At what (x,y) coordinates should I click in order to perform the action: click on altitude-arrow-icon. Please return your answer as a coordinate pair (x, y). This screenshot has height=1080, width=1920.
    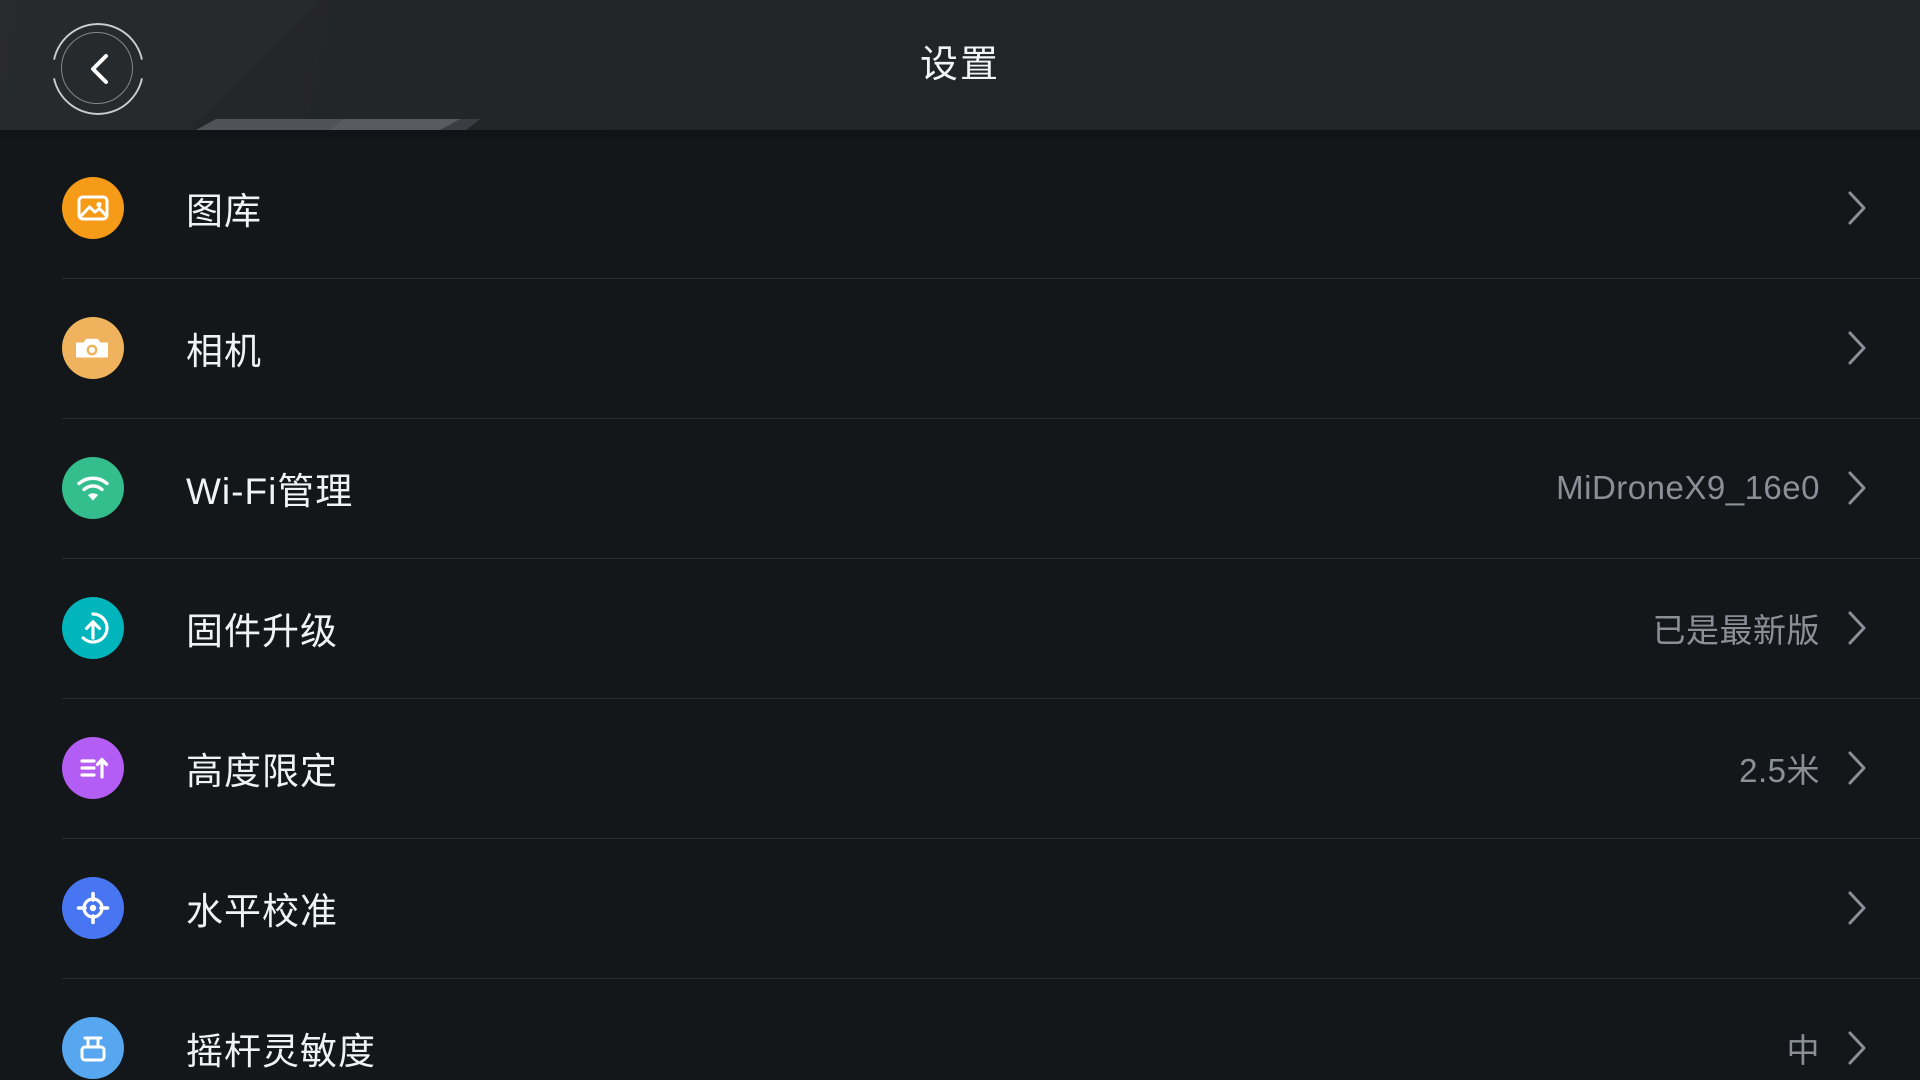
    Looking at the image, I should click on (93, 768).